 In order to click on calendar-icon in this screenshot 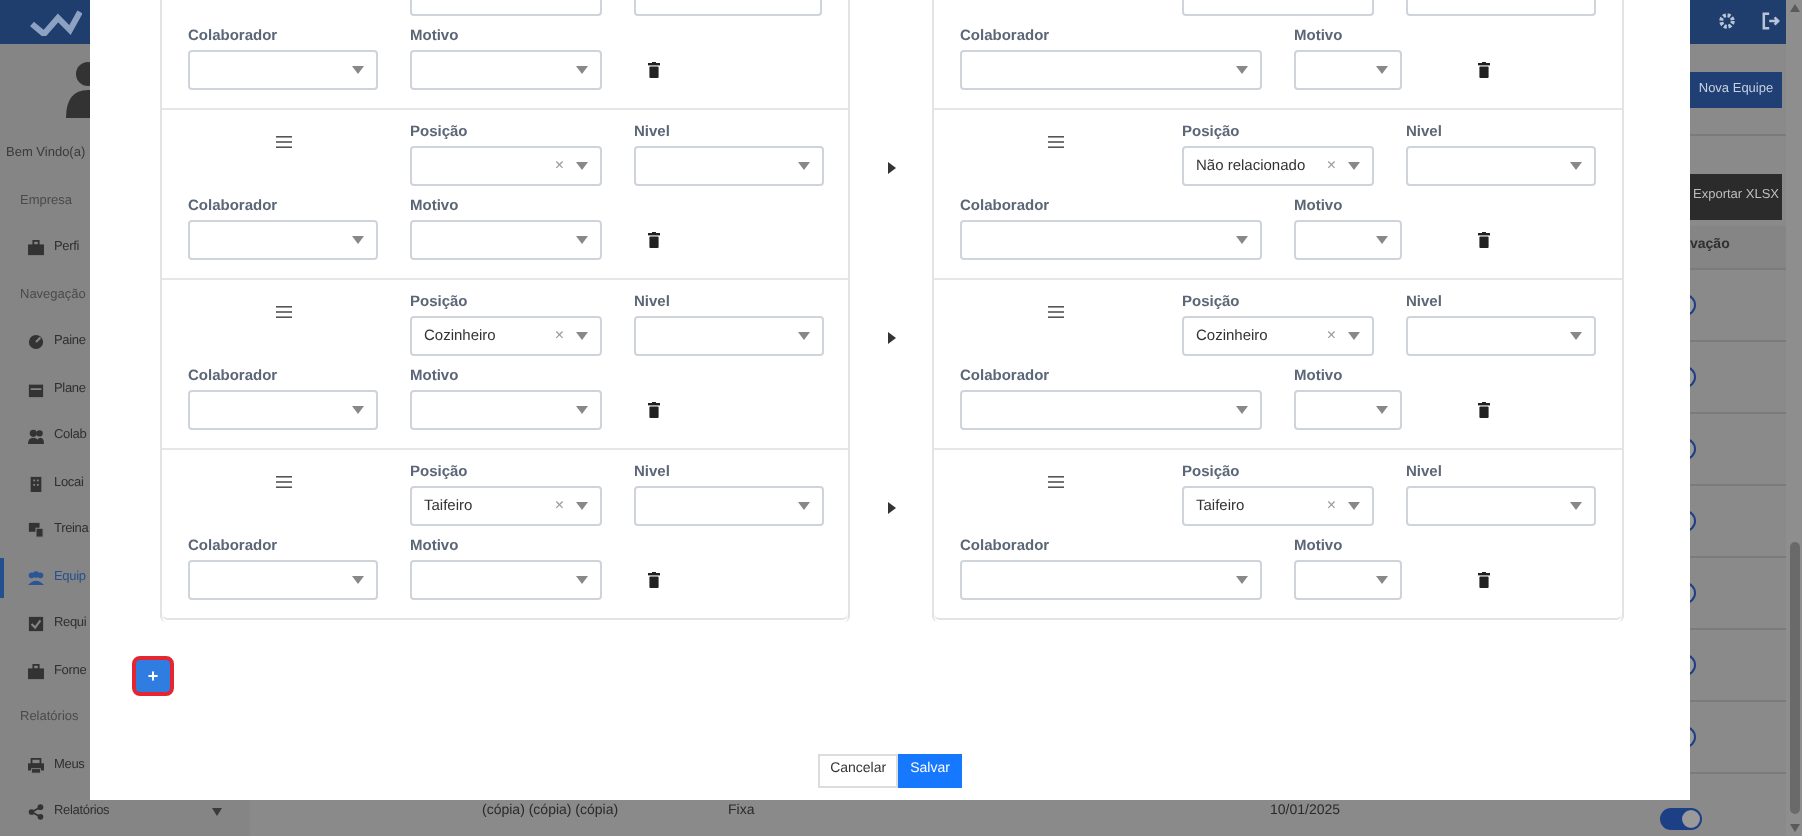, I will do `click(36, 389)`.